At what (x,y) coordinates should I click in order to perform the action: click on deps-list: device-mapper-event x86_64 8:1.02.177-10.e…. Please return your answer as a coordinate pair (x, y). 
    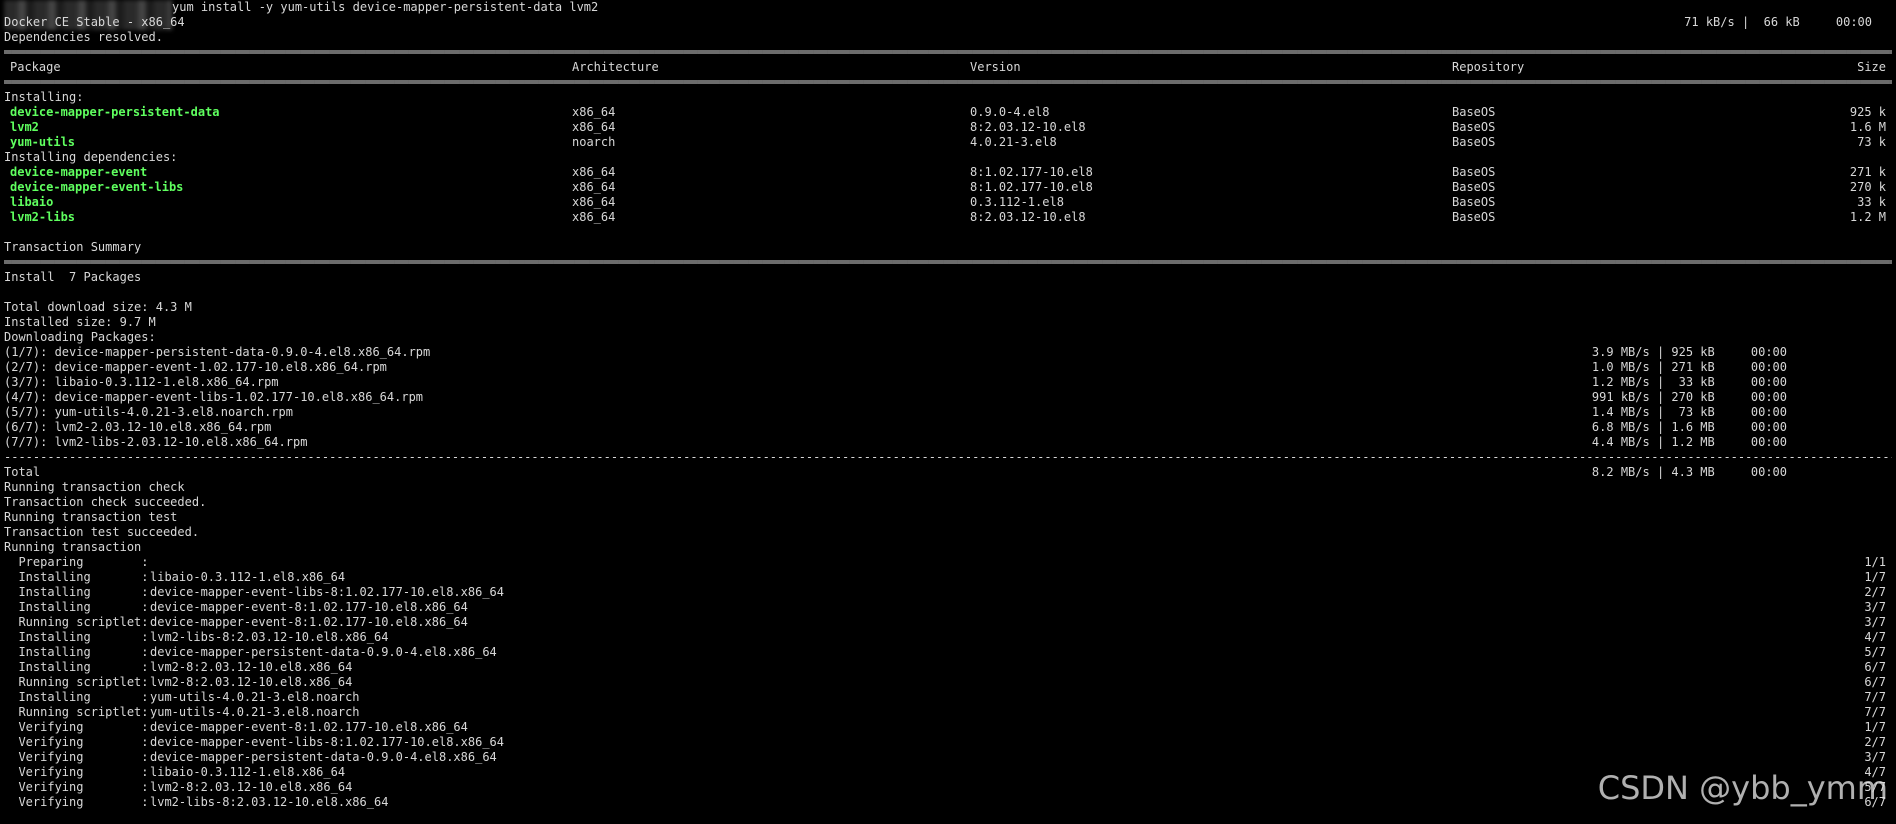
    Looking at the image, I should click on (948, 195).